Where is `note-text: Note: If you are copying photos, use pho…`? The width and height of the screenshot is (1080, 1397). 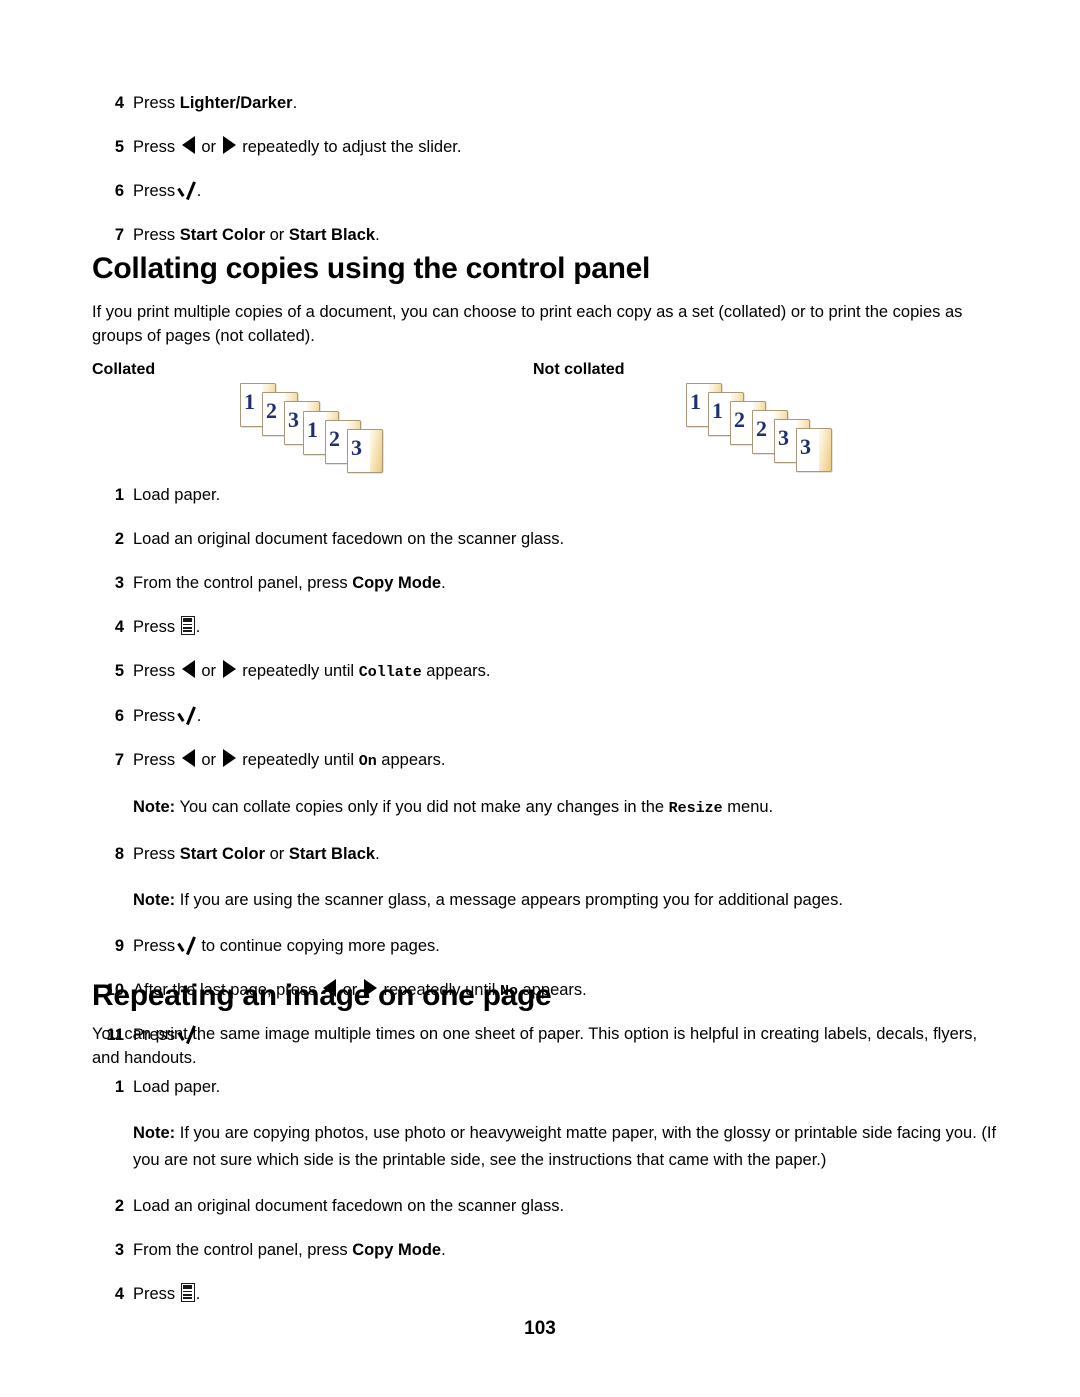
note-text: Note: If you are copying photos, use pho… is located at coordinates (565, 1146).